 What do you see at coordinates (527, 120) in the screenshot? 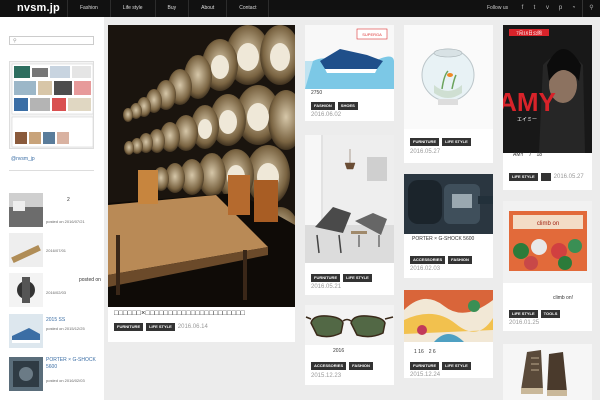
I see `amy-poster-subtitle: エイミー` at bounding box center [527, 120].